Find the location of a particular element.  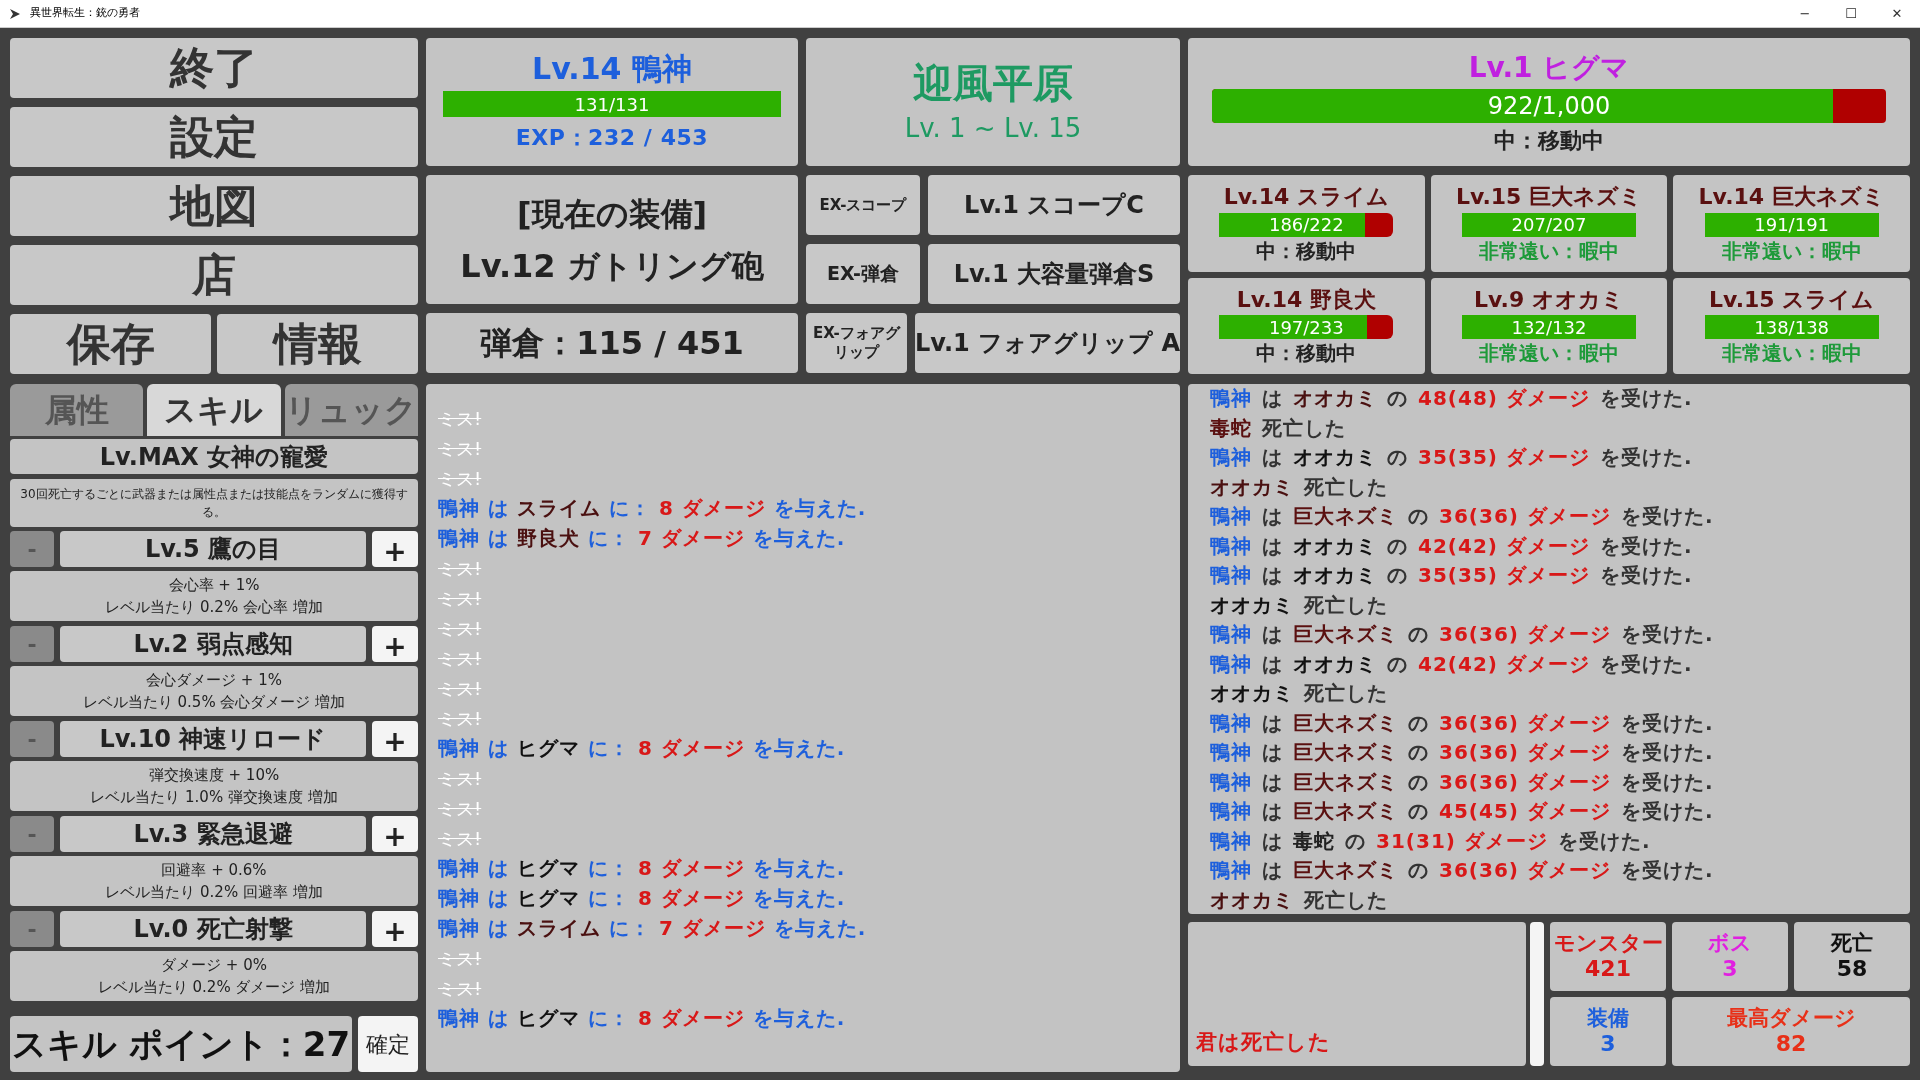

menu-button: 地図 is located at coordinates (214, 206).